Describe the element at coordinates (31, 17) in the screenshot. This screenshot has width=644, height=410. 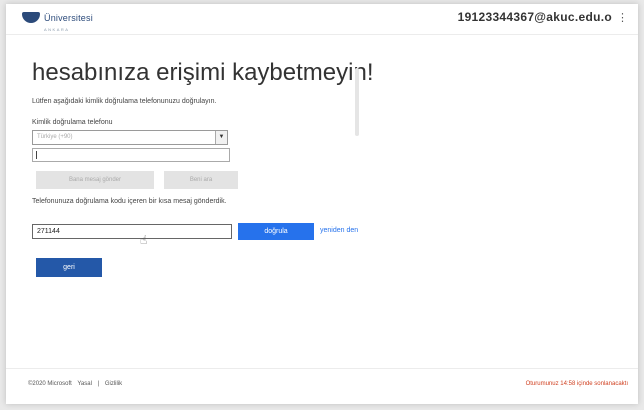
I see `logo-icon` at that location.